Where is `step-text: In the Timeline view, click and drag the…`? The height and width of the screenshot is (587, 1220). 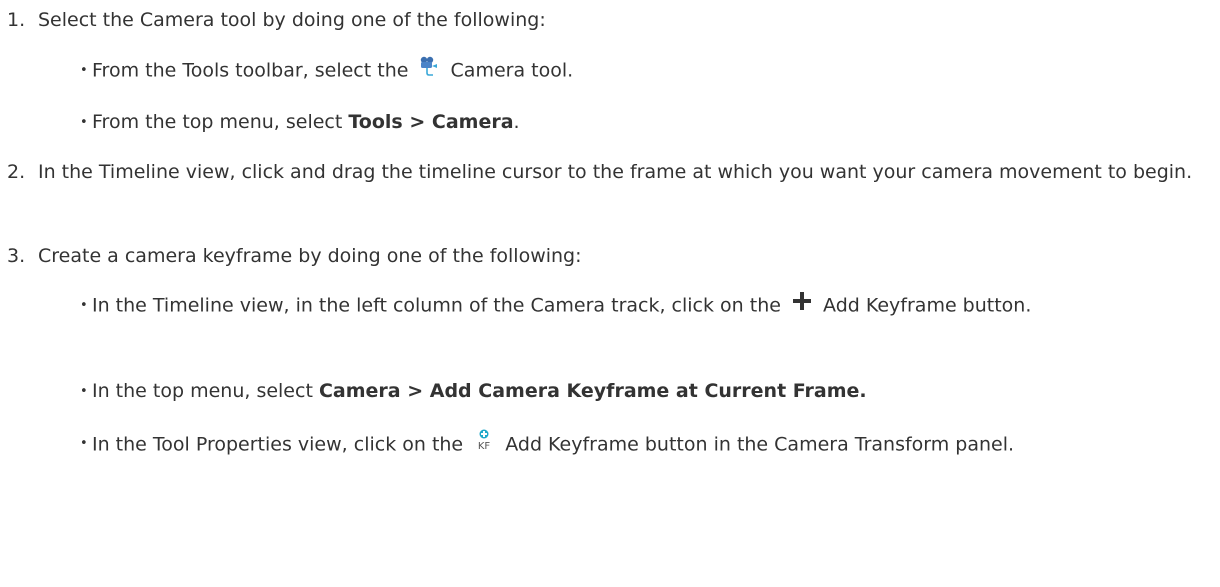
step-text: In the Timeline view, click and drag the… is located at coordinates (615, 172).